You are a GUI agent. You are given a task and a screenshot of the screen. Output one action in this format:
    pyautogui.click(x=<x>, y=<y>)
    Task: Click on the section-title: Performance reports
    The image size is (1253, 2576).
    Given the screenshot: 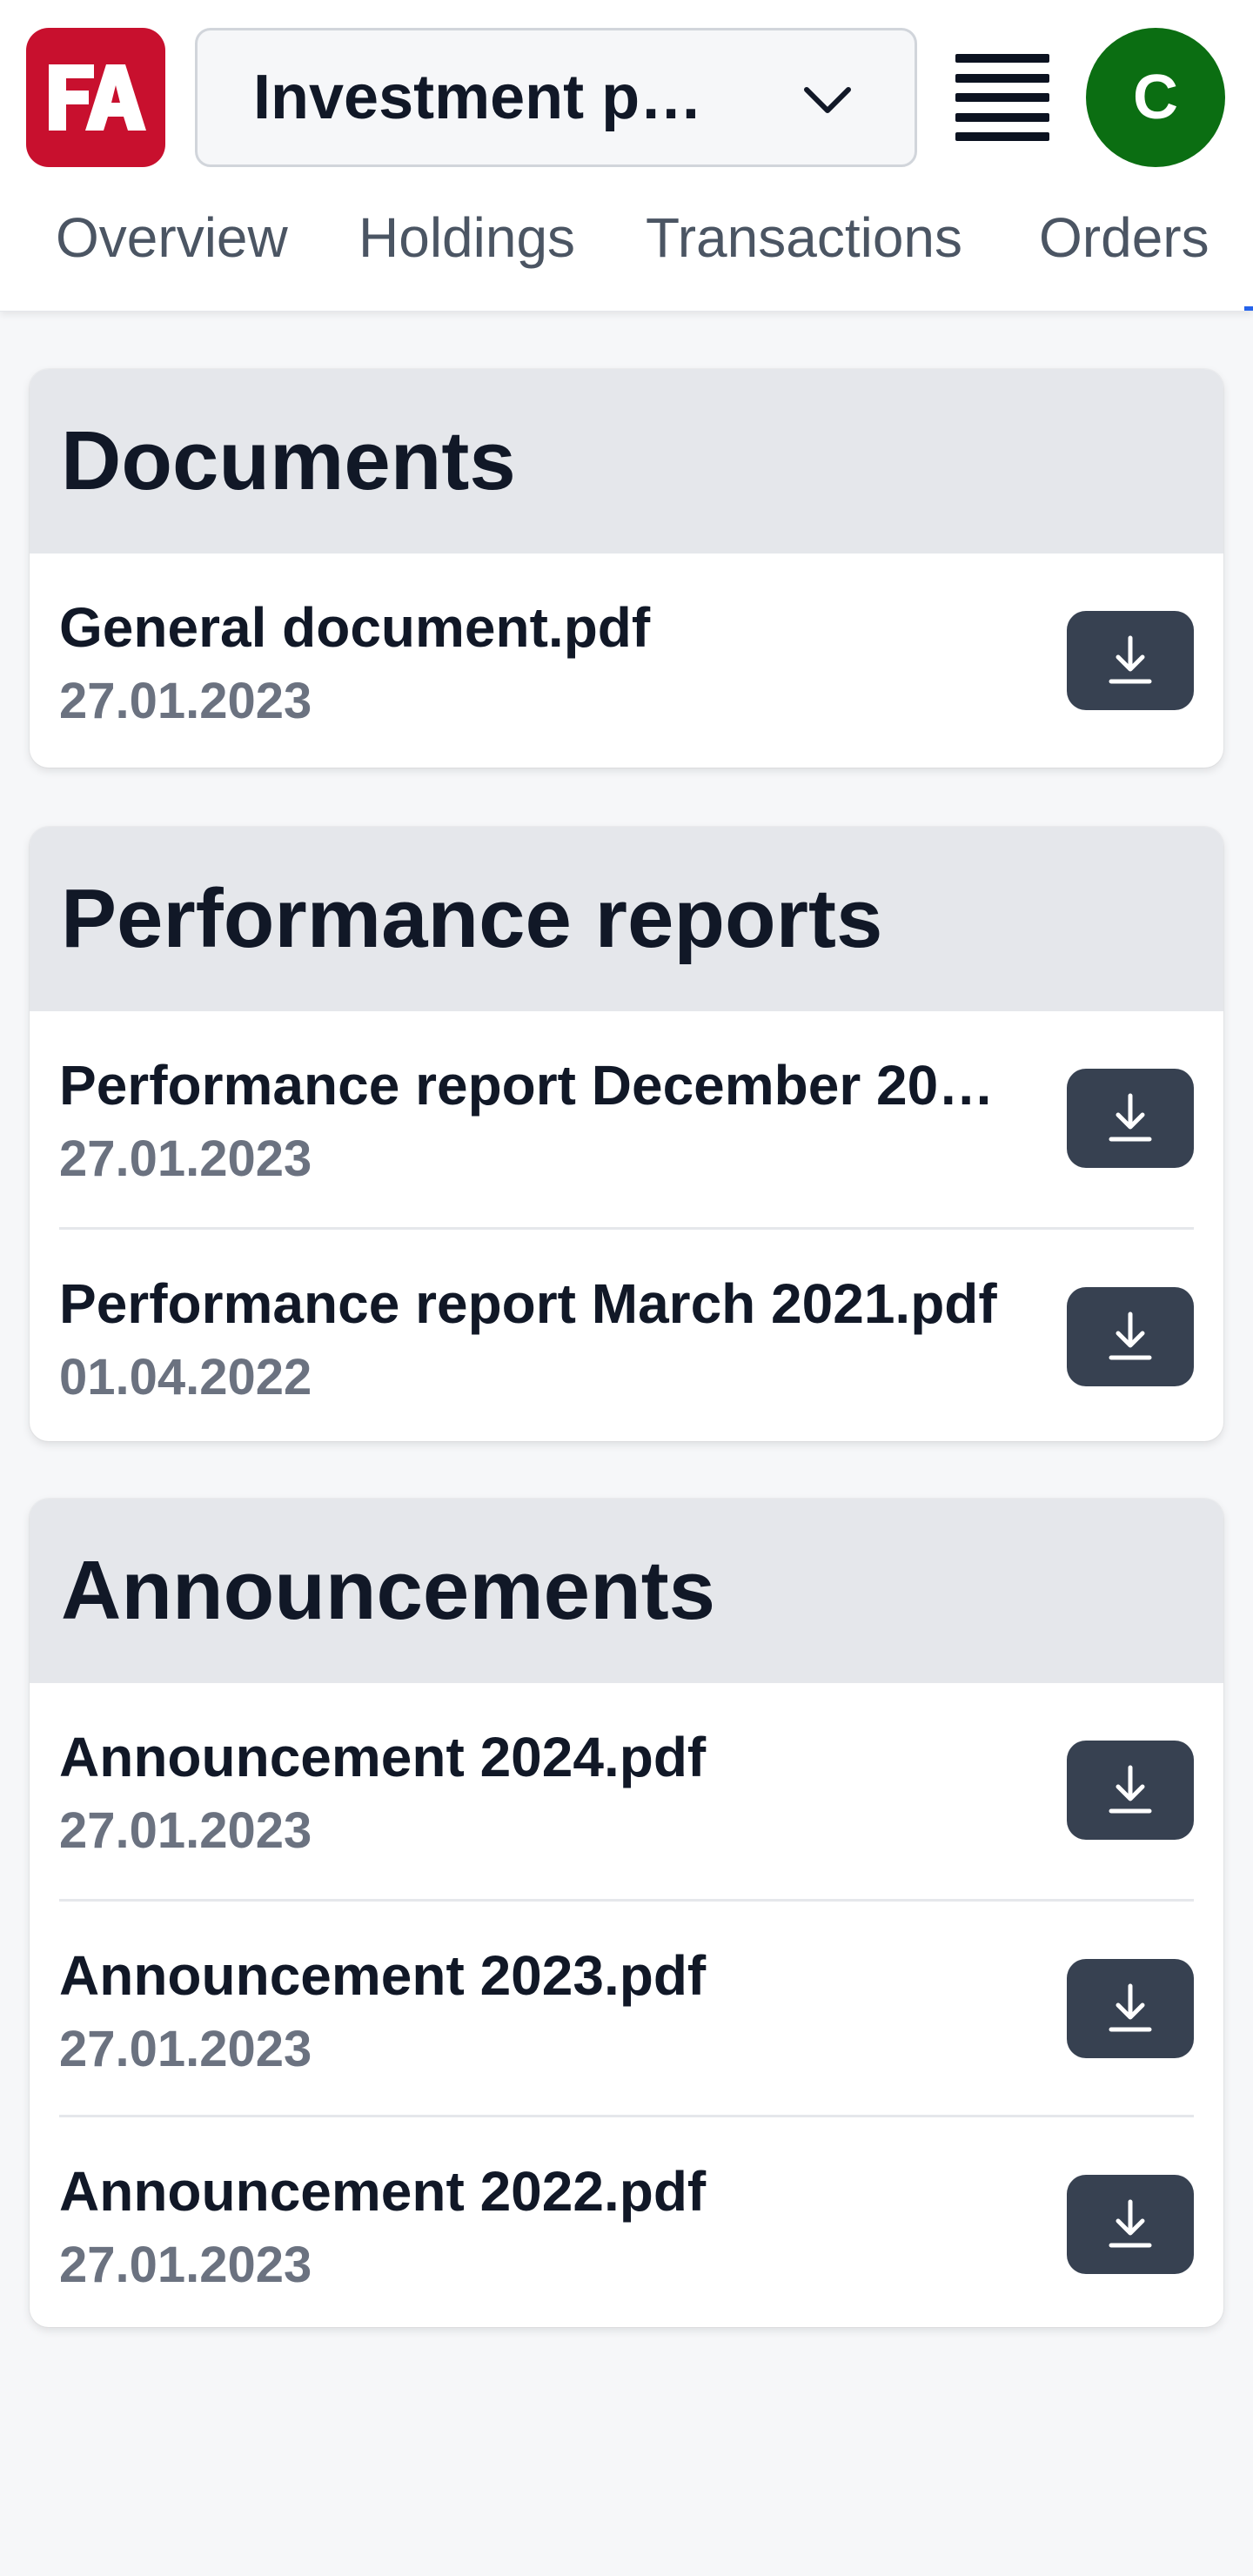 What is the action you would take?
    pyautogui.click(x=472, y=919)
    